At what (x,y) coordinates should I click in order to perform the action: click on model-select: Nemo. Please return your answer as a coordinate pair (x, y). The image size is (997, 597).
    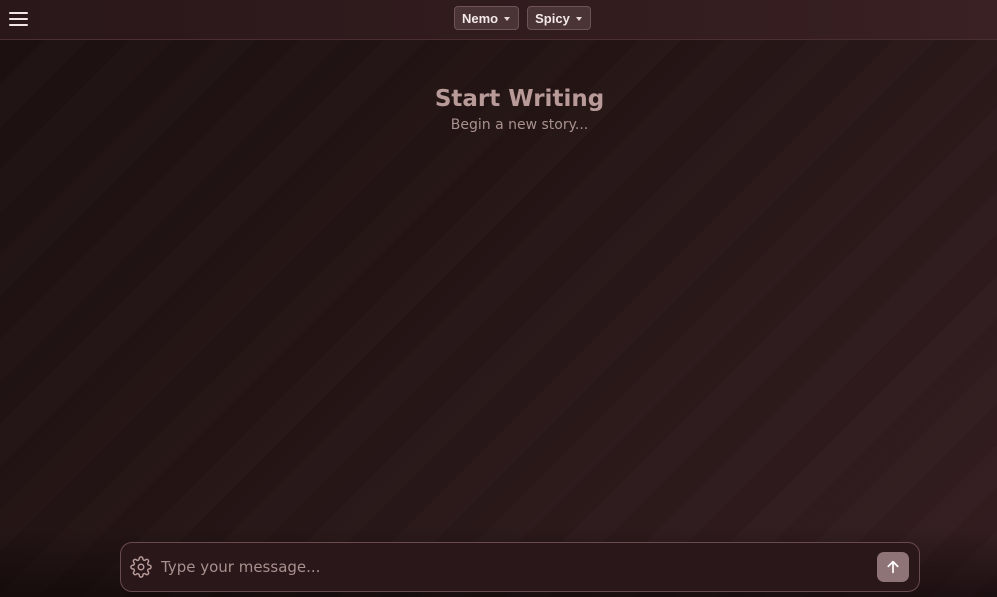
    Looking at the image, I should click on (487, 18).